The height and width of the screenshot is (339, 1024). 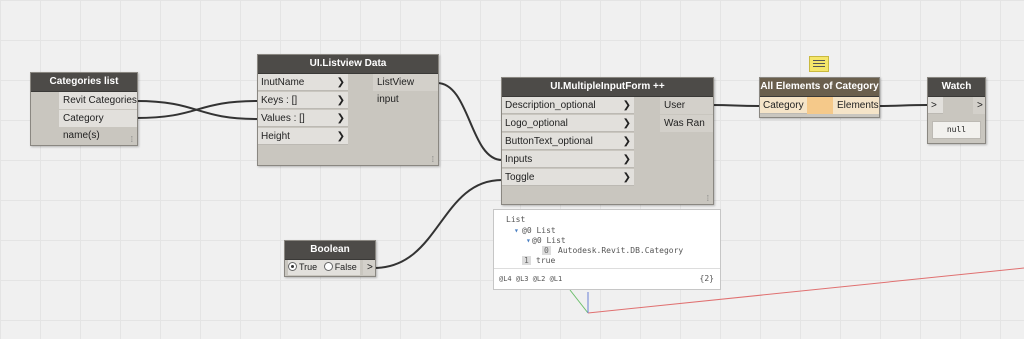 What do you see at coordinates (956, 110) in the screenshot?
I see `watch-node: Watch > > null` at bounding box center [956, 110].